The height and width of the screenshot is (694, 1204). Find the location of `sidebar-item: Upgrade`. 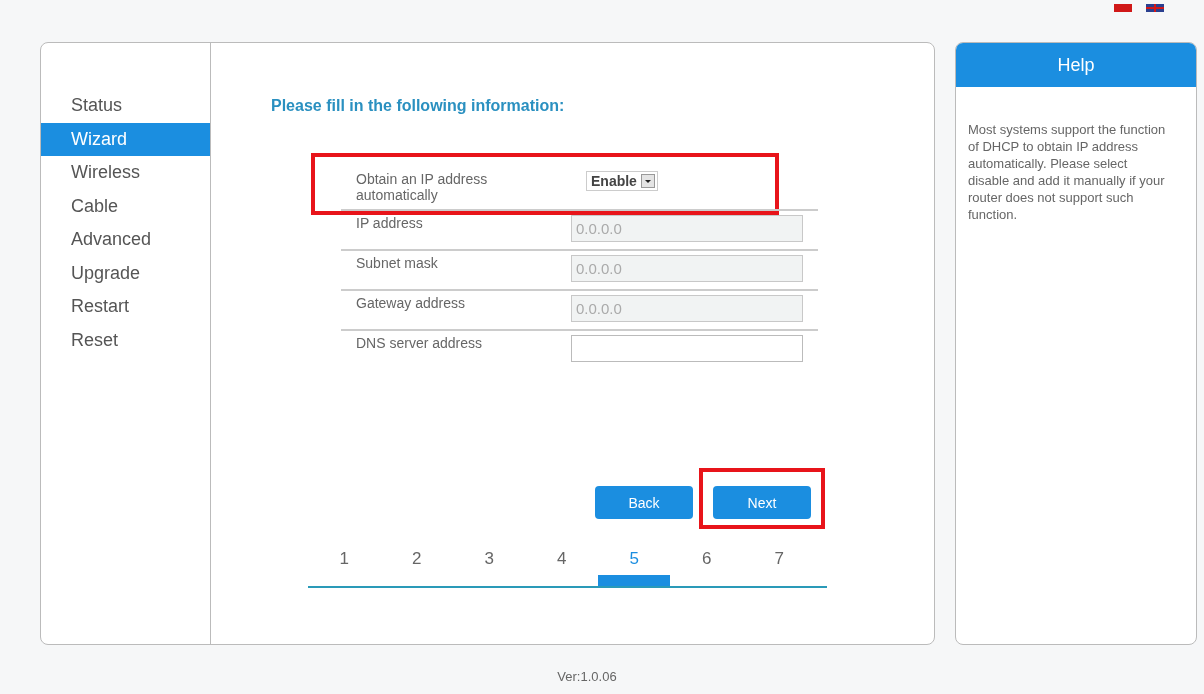

sidebar-item: Upgrade is located at coordinates (125, 273).